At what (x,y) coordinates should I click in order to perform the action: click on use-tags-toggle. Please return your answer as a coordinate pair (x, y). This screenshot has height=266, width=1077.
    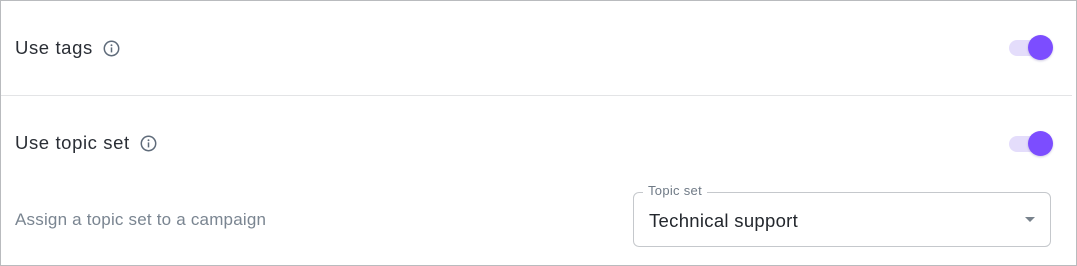
    Looking at the image, I should click on (1031, 48).